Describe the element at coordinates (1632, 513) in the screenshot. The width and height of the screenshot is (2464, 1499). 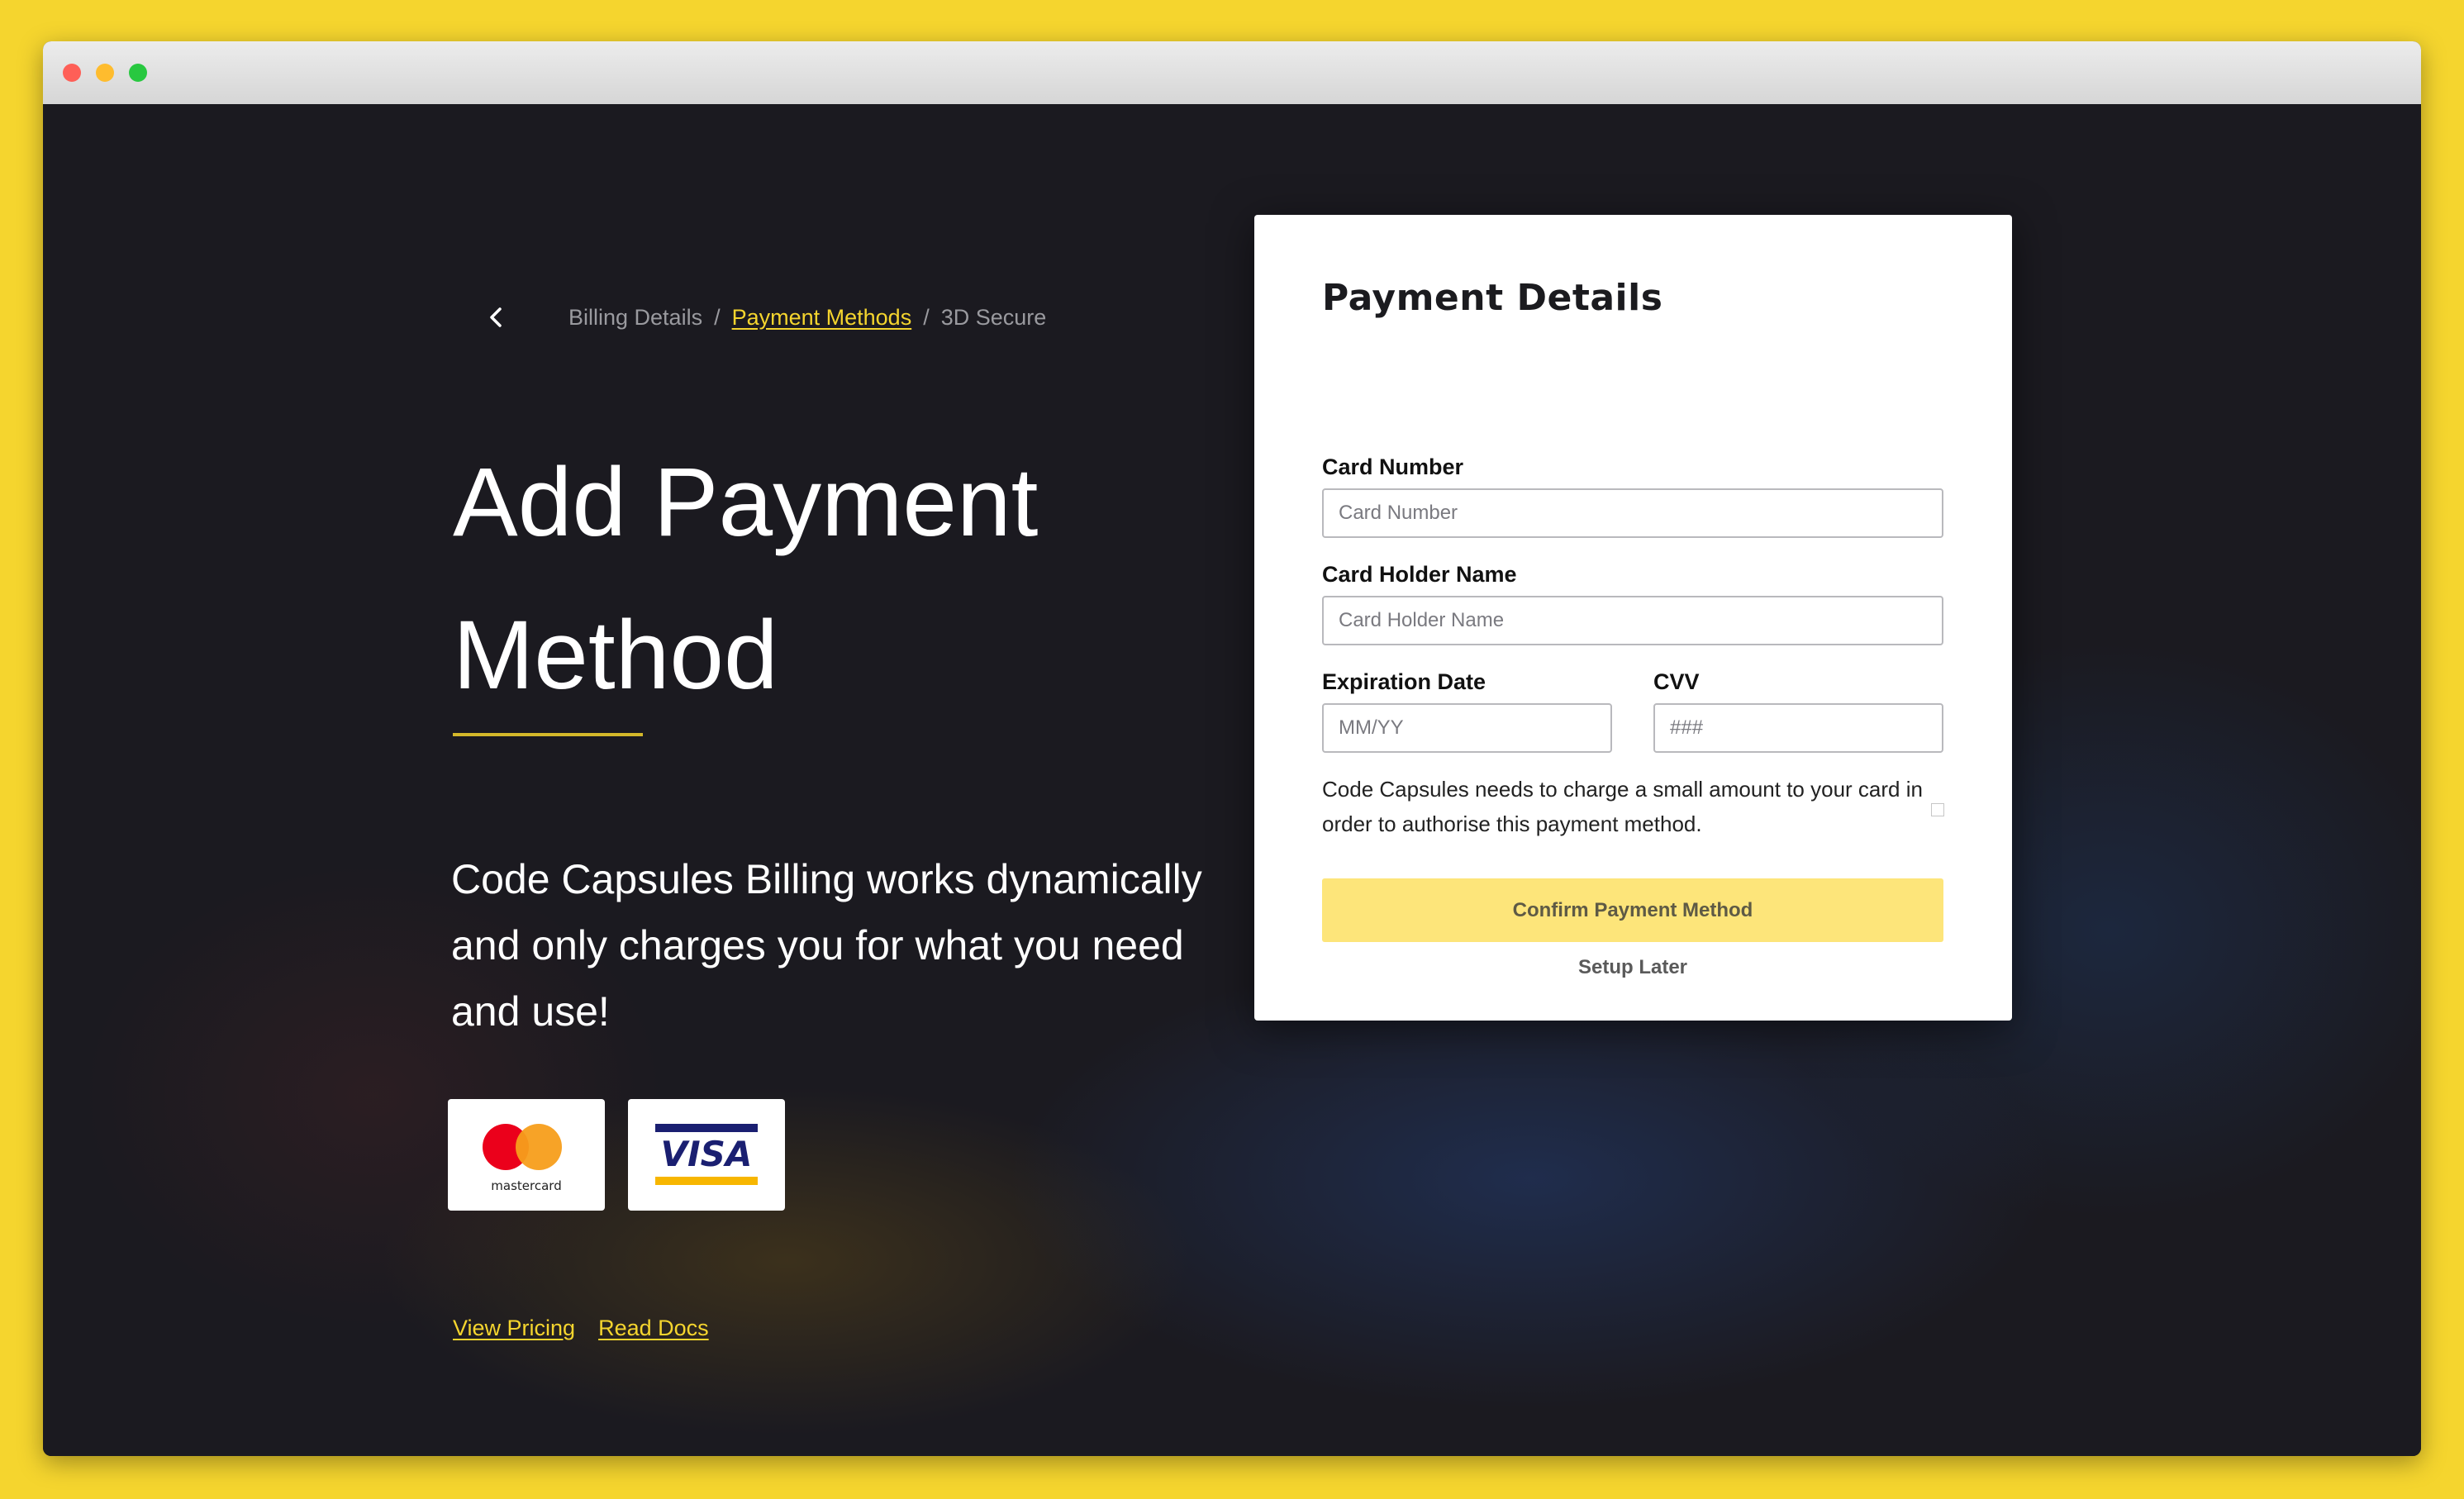
I see `card-number-input` at that location.